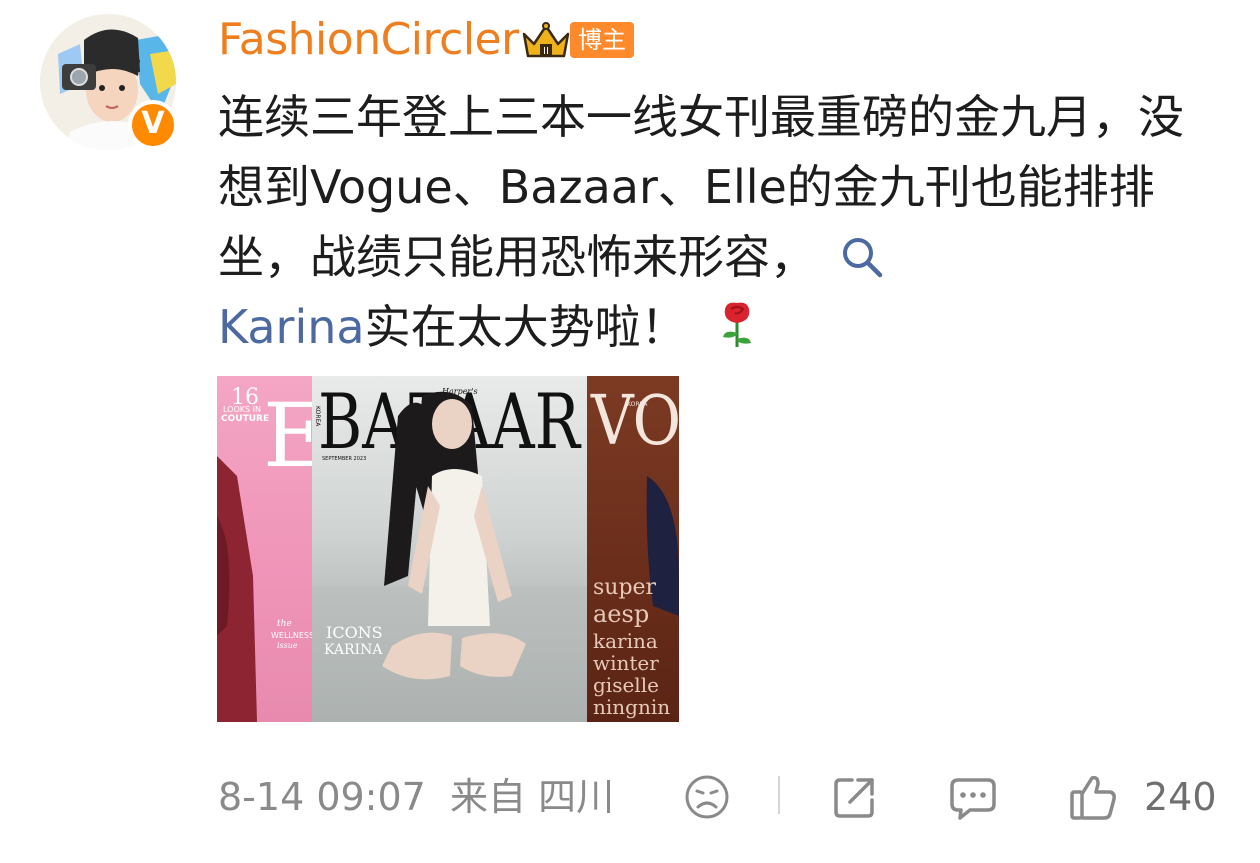 The width and height of the screenshot is (1260, 863). Describe the element at coordinates (368, 40) in the screenshot. I see `author-name: FashionCircler` at that location.